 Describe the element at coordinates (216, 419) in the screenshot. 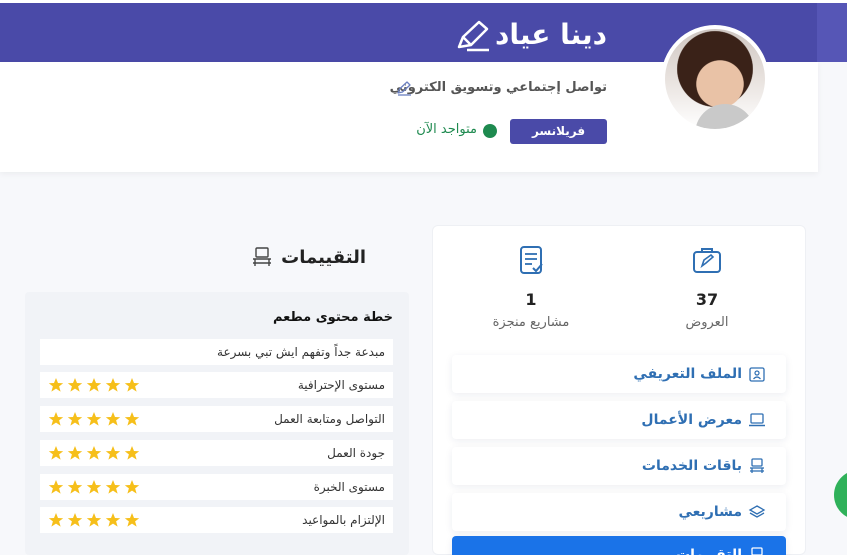

I see `rating-row-communication: التواصل ومتابعة العمل` at that location.